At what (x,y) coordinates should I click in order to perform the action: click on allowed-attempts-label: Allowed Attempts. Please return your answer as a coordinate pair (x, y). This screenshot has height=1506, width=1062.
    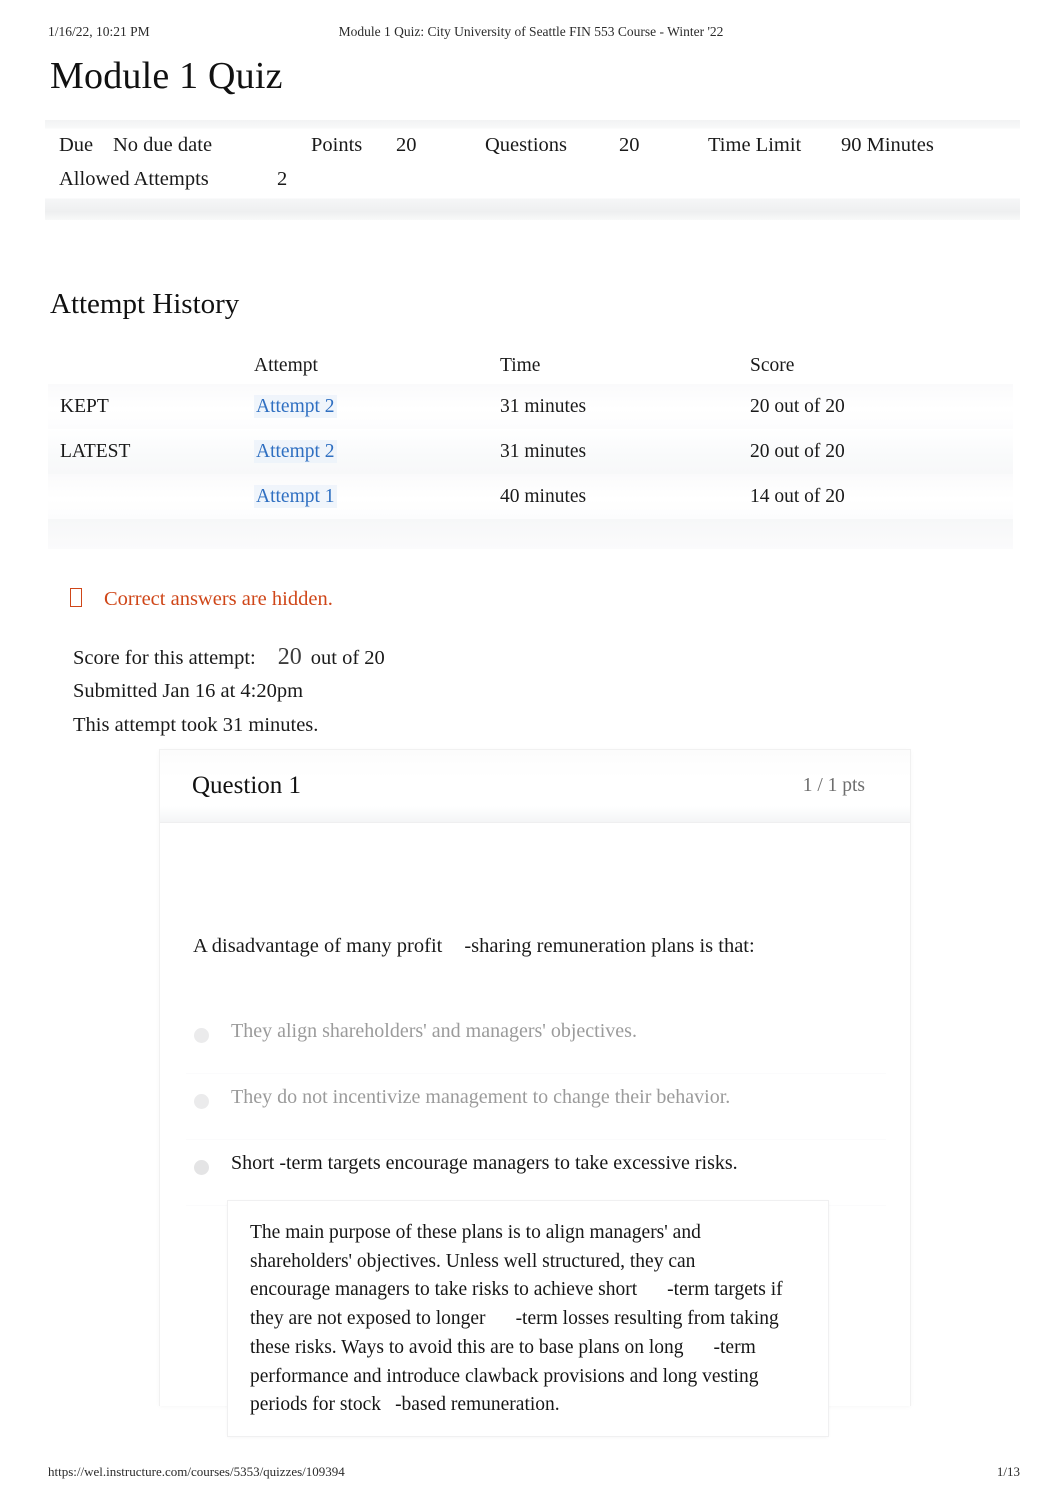
    Looking at the image, I should click on (134, 179).